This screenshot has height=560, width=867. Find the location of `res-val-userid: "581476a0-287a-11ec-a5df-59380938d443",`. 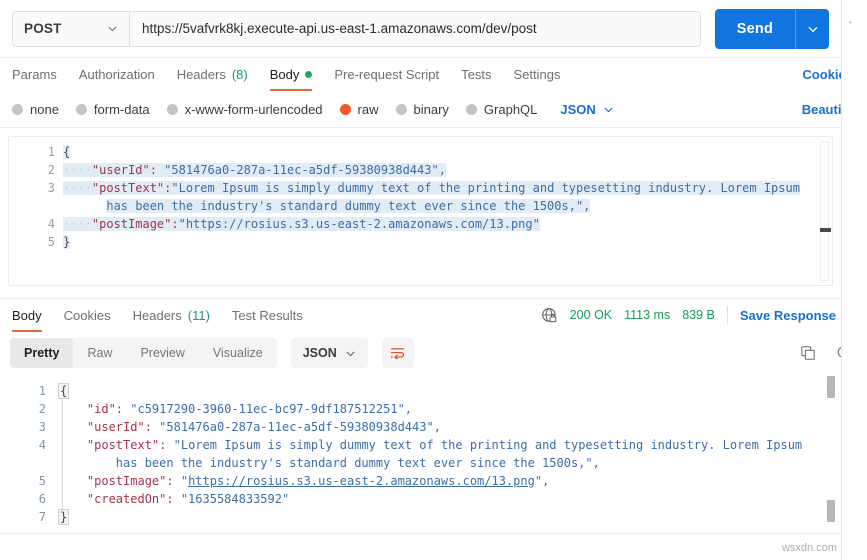

res-val-userid: "581476a0-287a-11ec-a5df-59380938d443", is located at coordinates (296, 427).